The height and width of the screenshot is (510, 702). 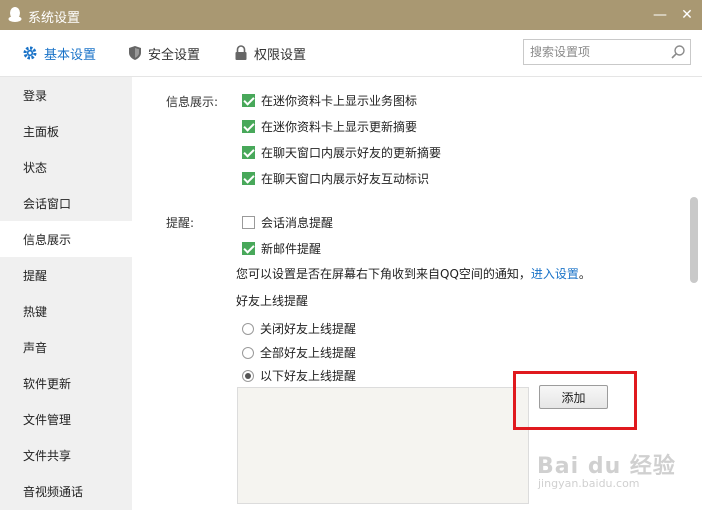 What do you see at coordinates (678, 53) in the screenshot?
I see `search-icon` at bounding box center [678, 53].